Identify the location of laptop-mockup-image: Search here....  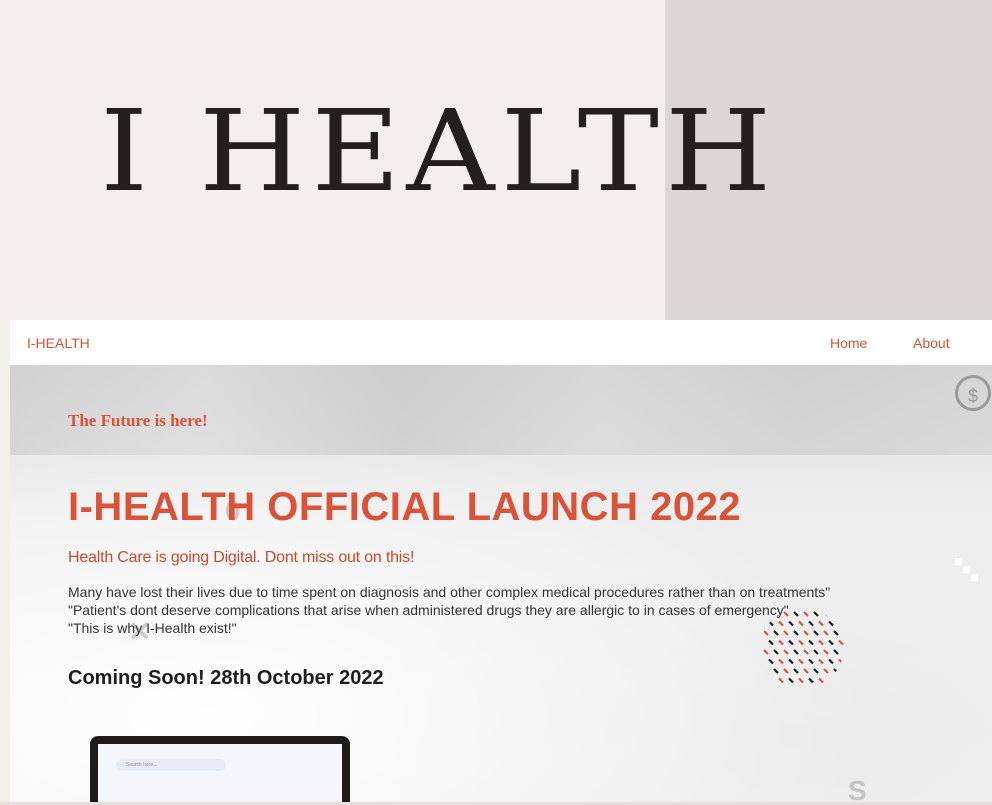
(220, 769).